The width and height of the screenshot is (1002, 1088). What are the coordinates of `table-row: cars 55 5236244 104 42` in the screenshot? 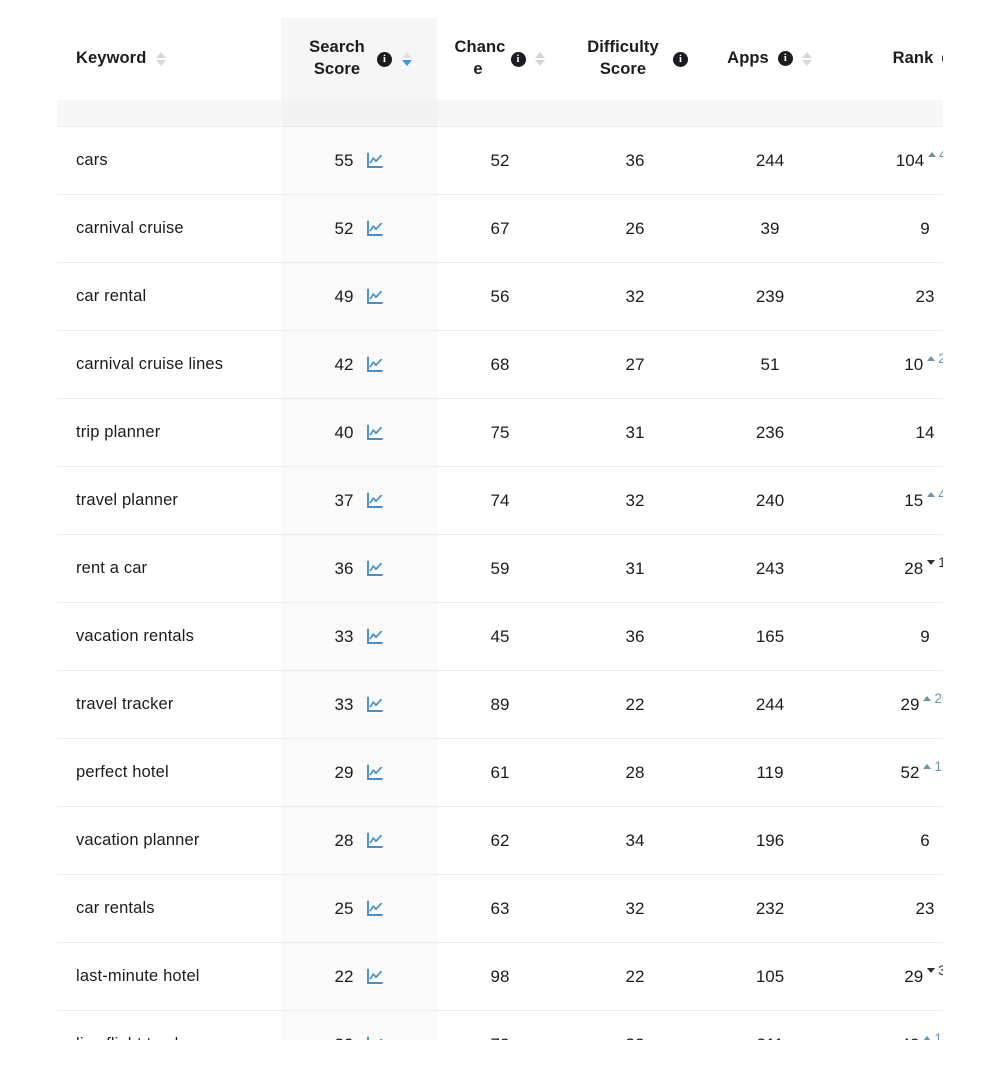 It's located at (500, 160).